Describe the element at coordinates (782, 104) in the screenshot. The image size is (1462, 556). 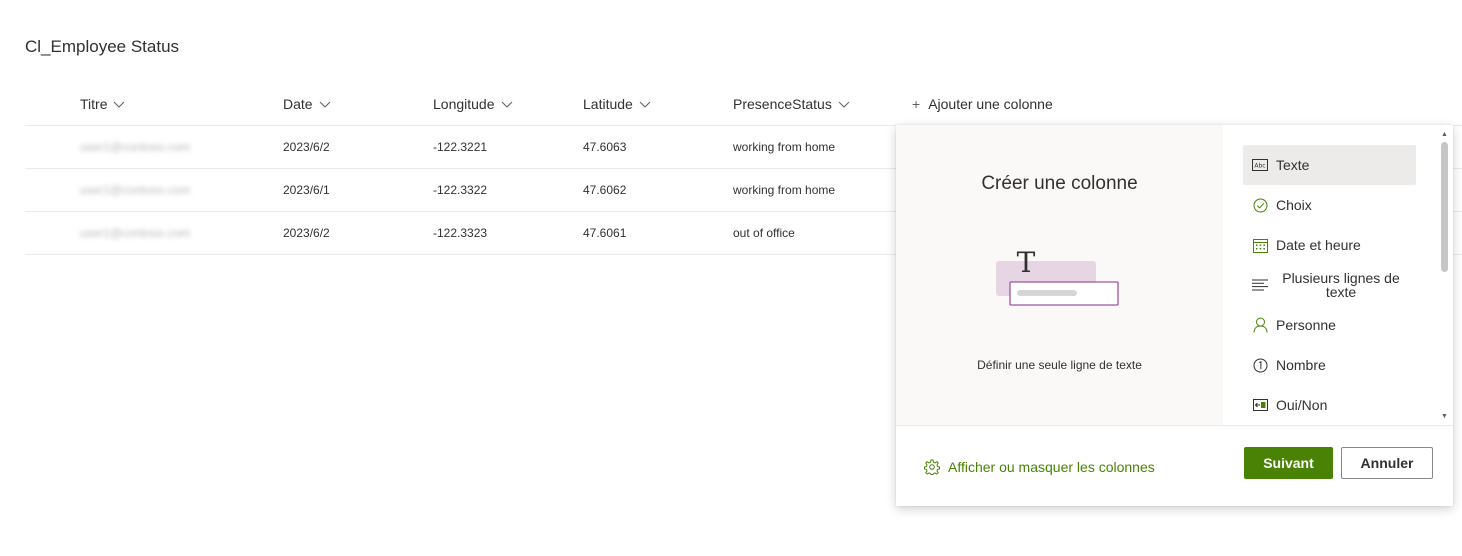
I see `column-header-label: PresenceStatus` at that location.